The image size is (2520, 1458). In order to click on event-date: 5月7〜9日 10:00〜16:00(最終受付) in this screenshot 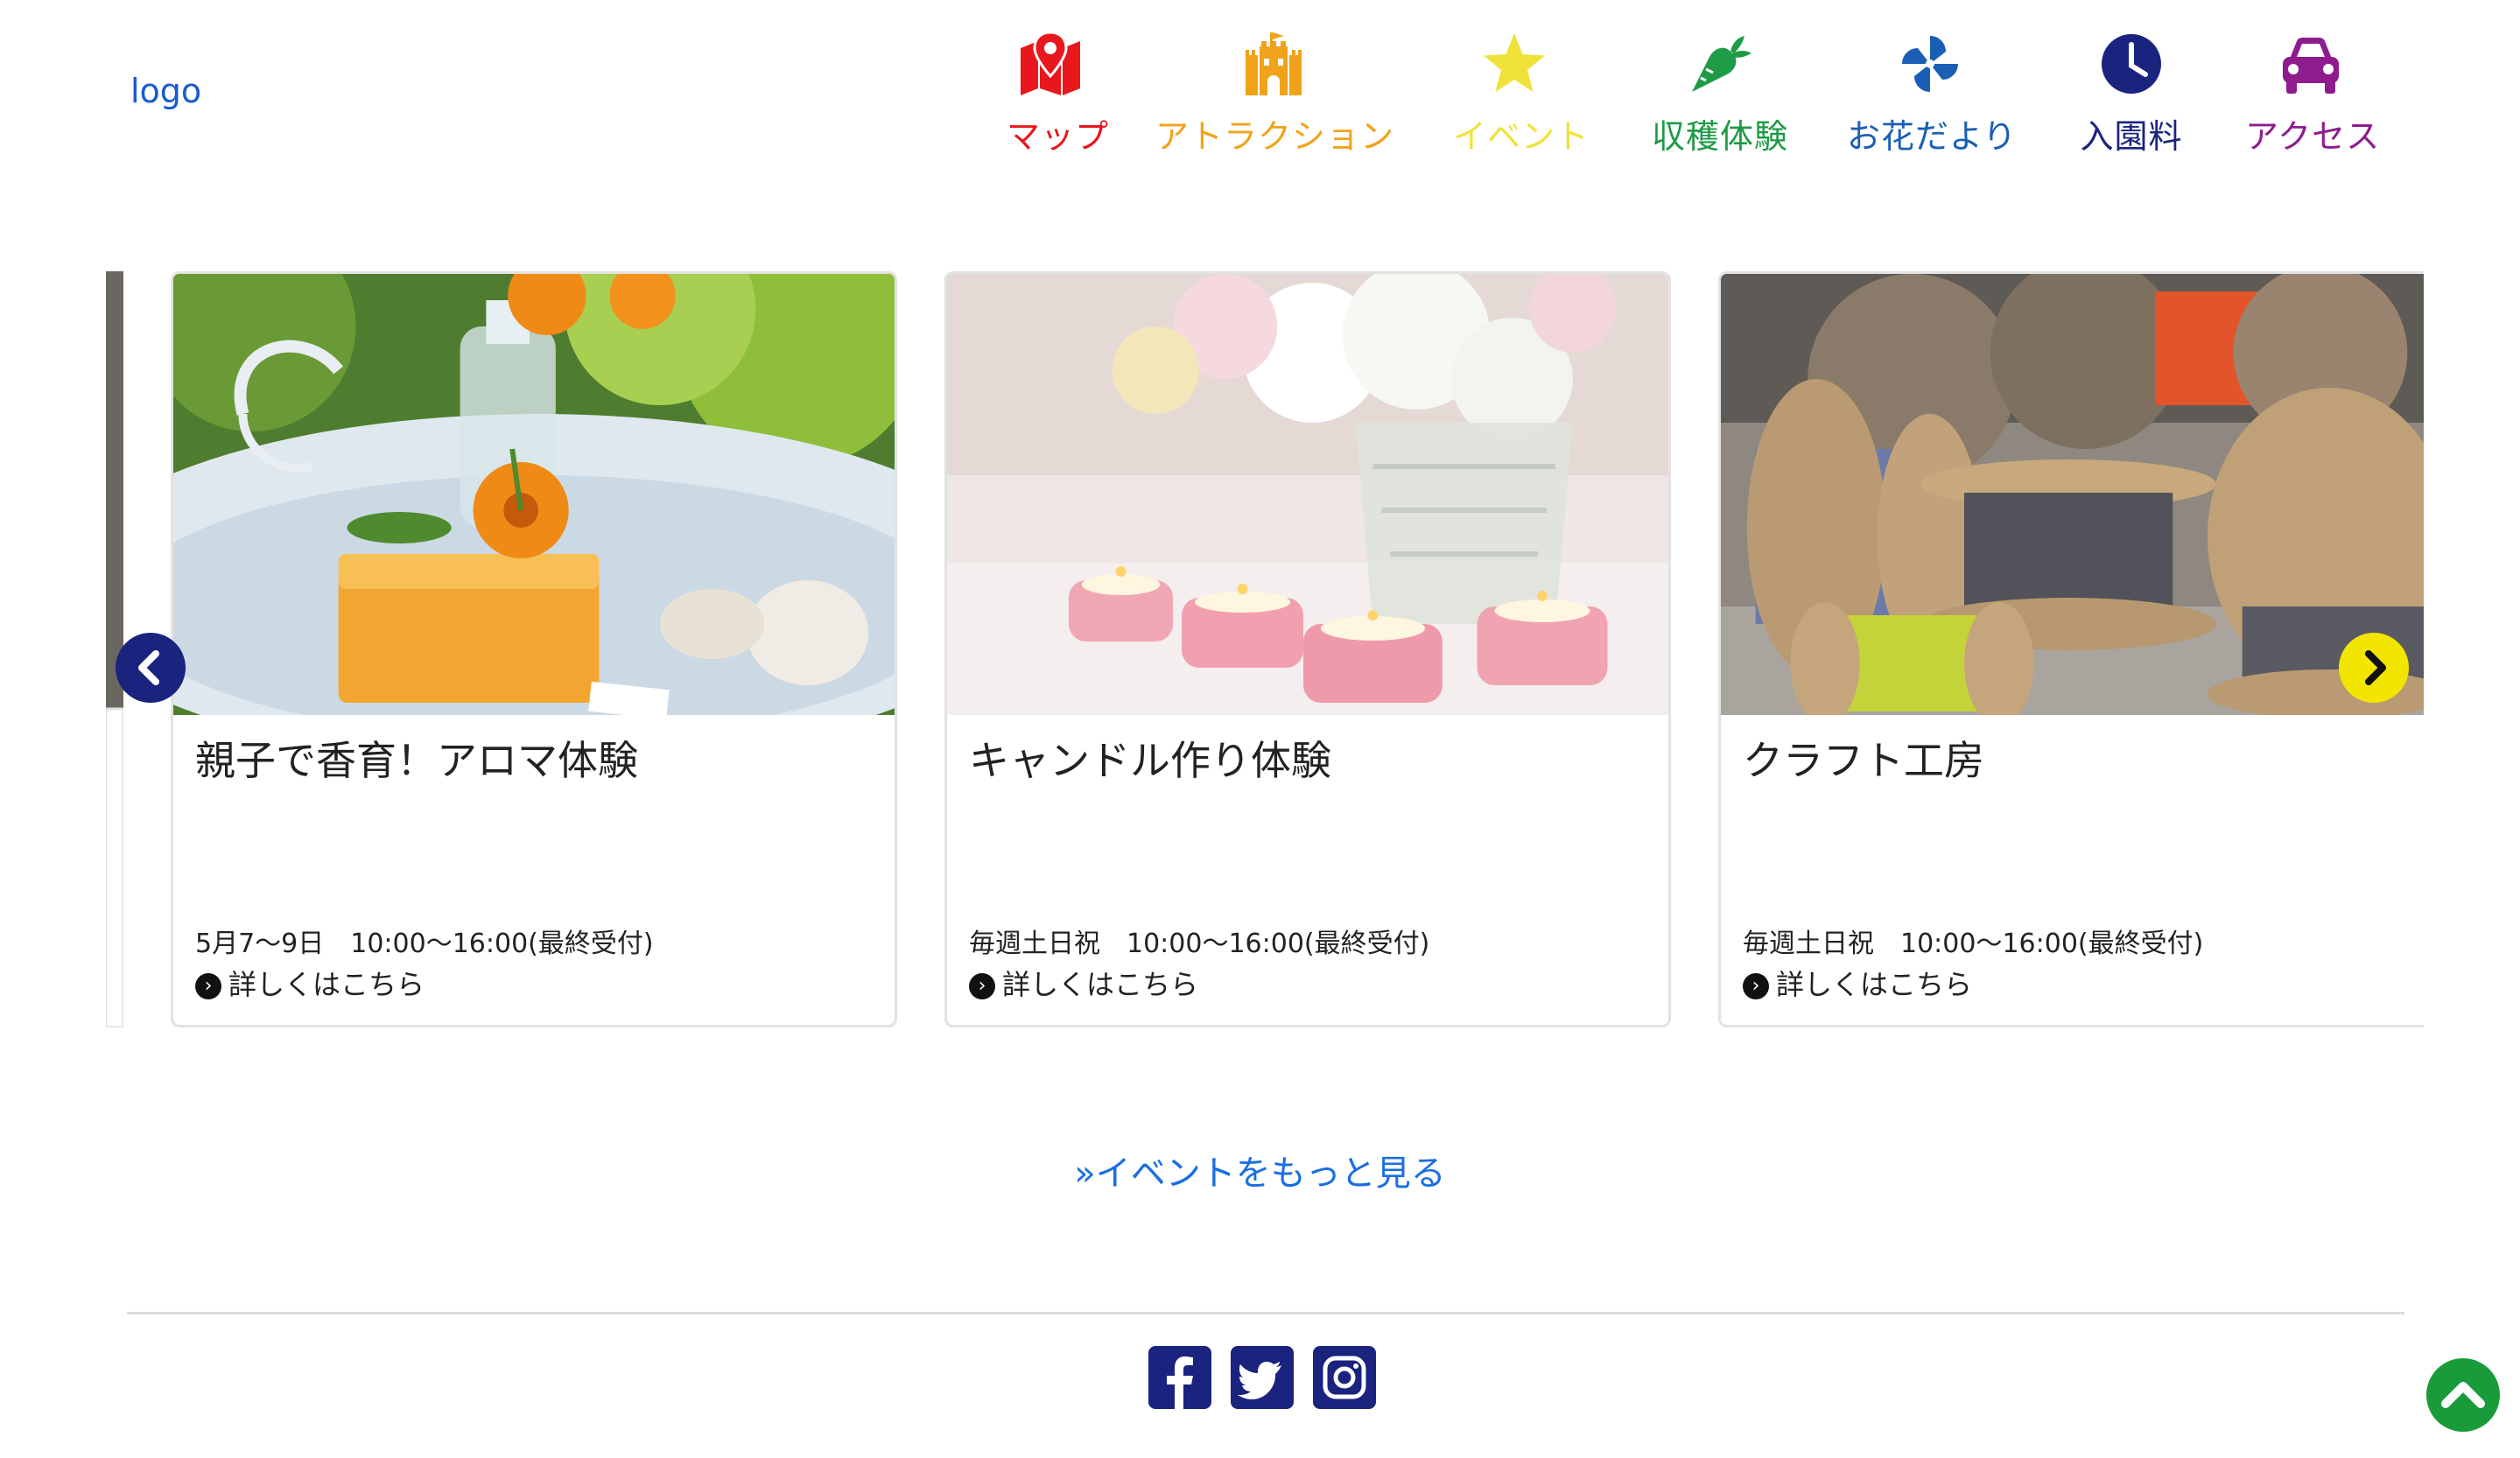, I will do `click(424, 944)`.